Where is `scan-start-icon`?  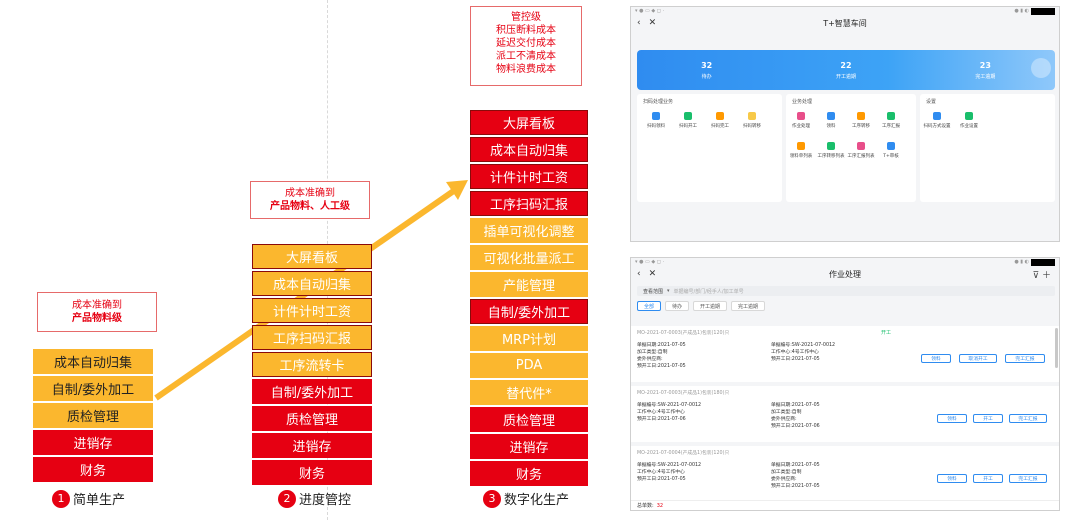
scan-start-icon is located at coordinates (688, 116).